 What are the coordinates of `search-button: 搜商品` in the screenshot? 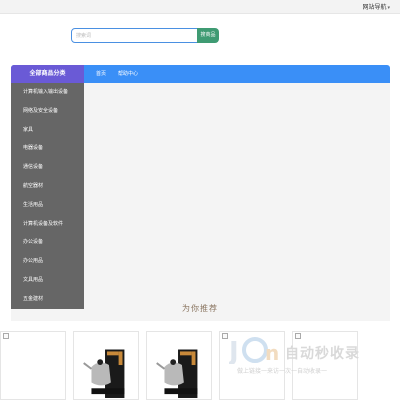 It's located at (208, 35).